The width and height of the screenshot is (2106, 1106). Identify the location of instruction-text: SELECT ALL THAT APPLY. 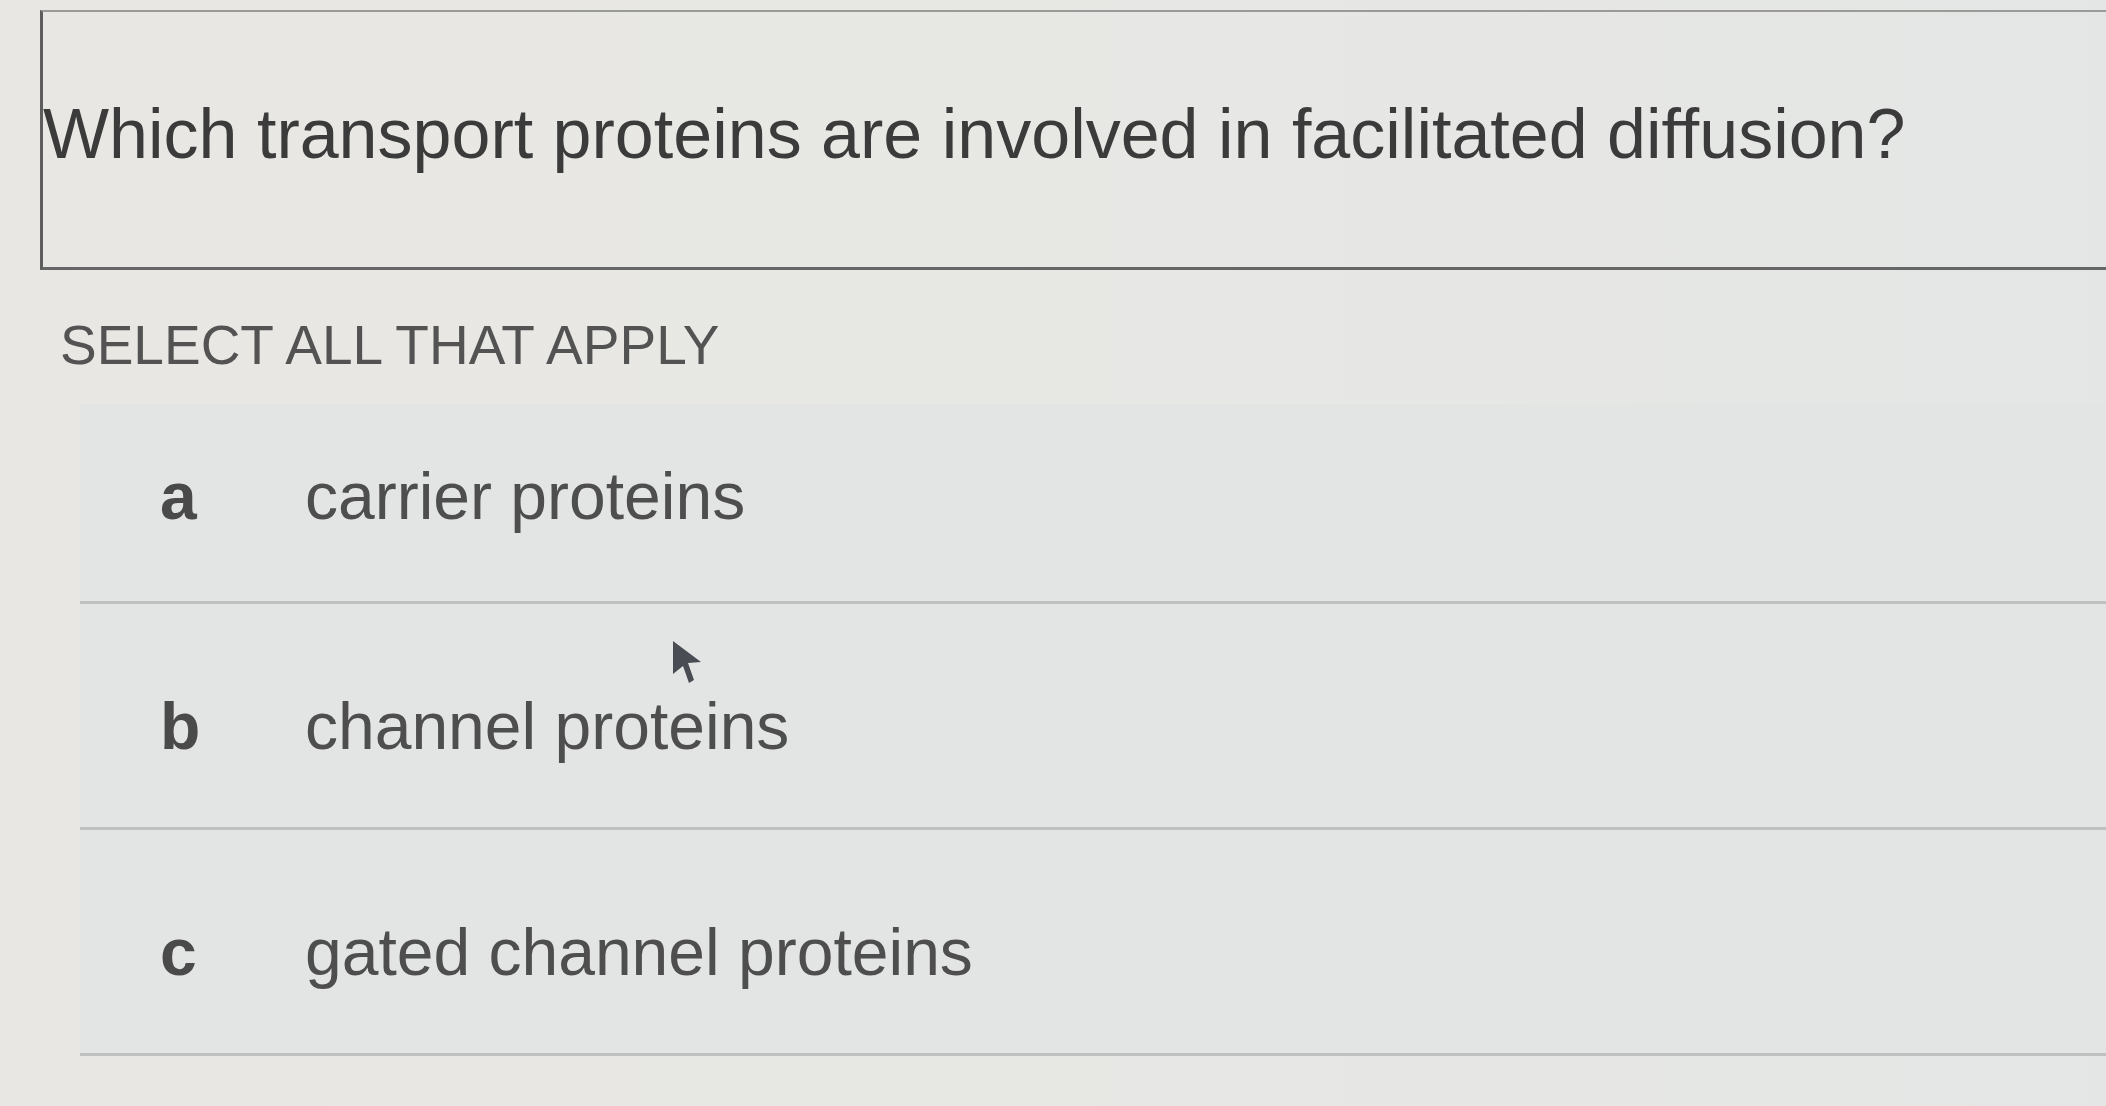
(390, 345).